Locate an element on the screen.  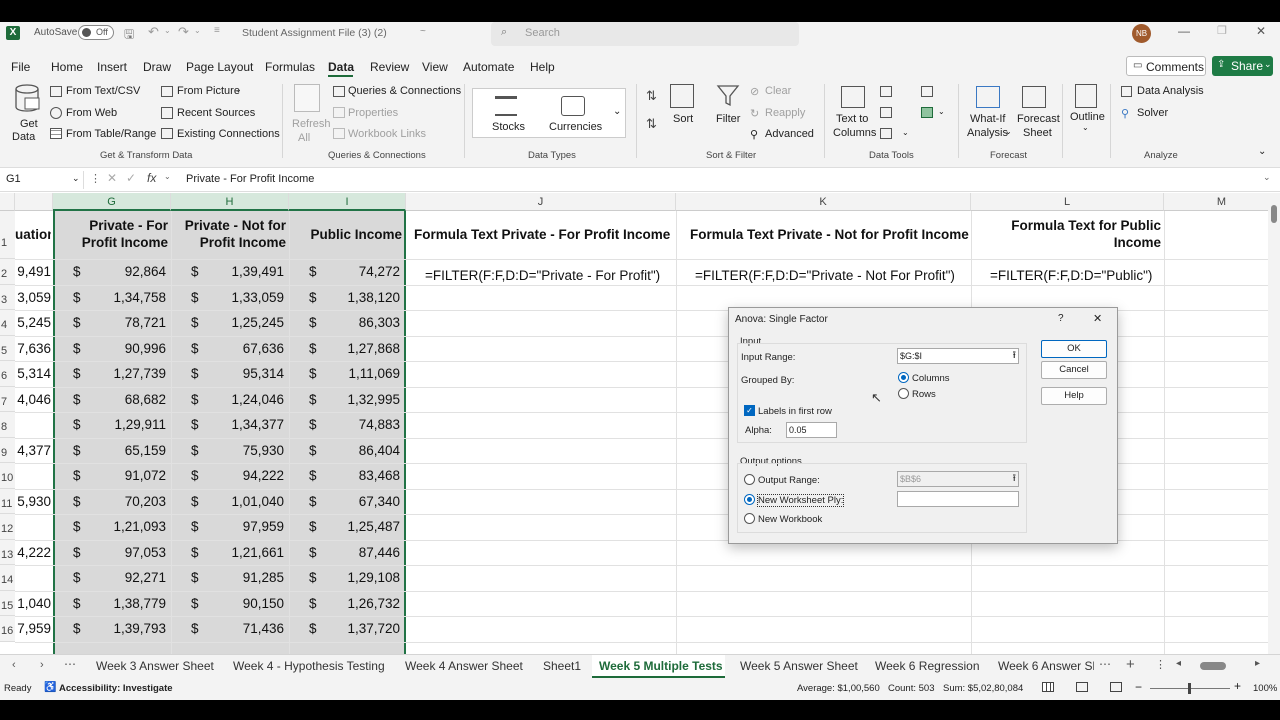
cell-g: 91,072 is located at coordinates (128, 475).